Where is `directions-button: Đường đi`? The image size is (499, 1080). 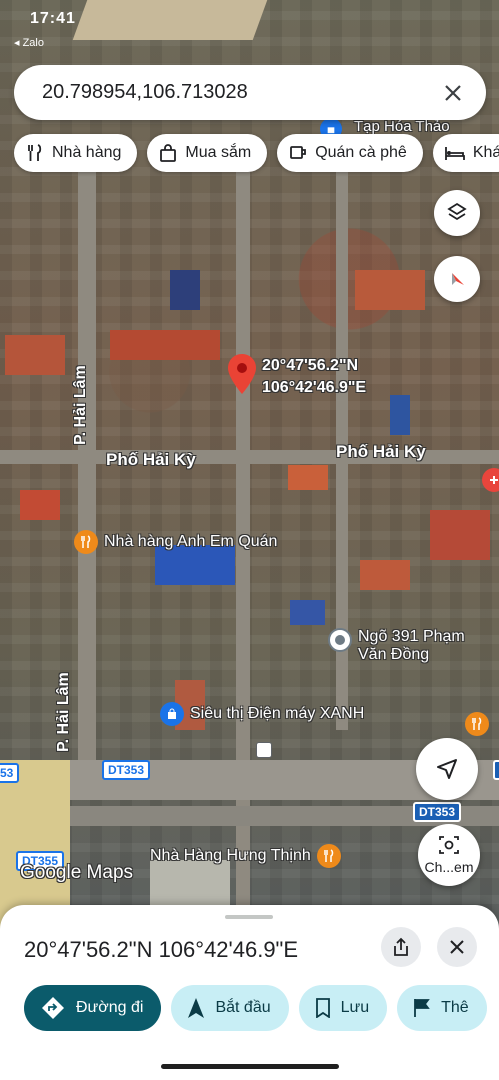
directions-button: Đường đi is located at coordinates (93, 1008).